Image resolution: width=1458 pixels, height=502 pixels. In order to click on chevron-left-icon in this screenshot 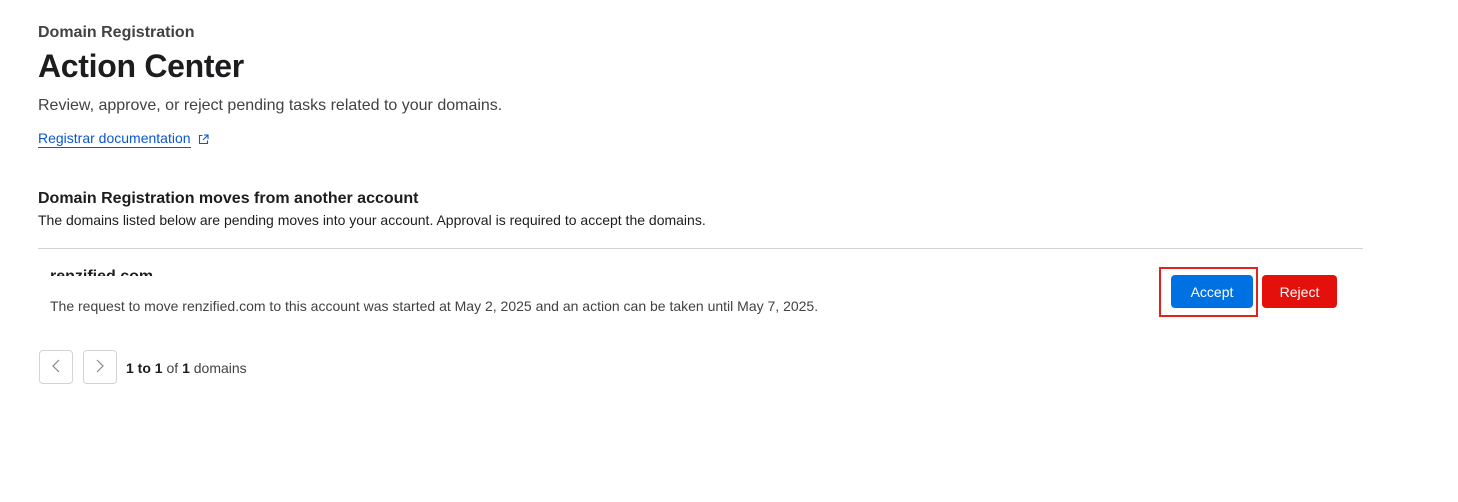, I will do `click(56, 367)`.